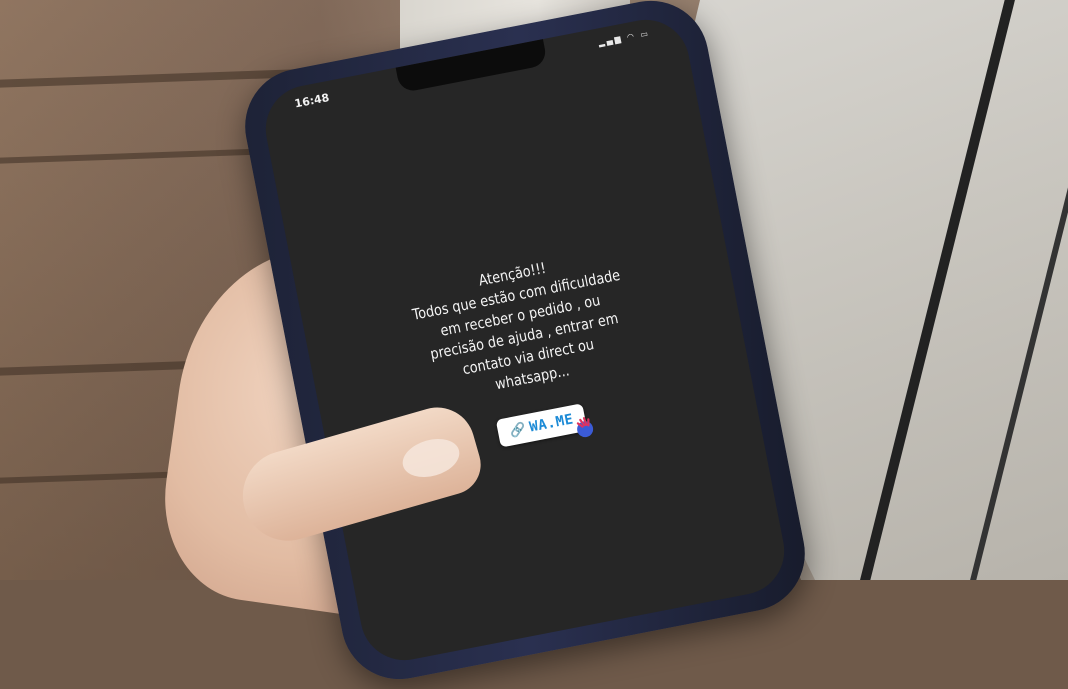 The height and width of the screenshot is (689, 1068). Describe the element at coordinates (610, 40) in the screenshot. I see `signal-icon: ▂▄▆` at that location.